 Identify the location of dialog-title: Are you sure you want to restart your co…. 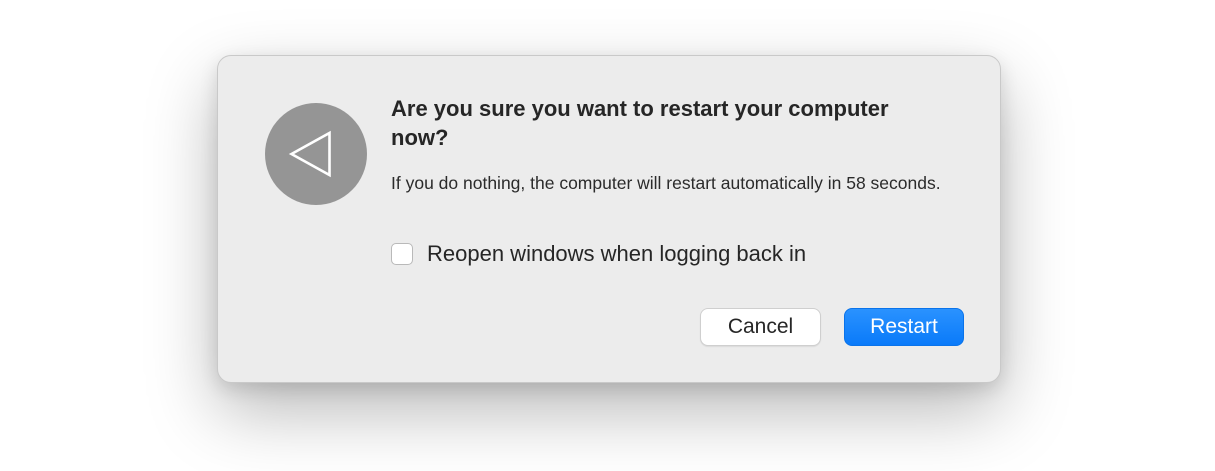
(640, 123).